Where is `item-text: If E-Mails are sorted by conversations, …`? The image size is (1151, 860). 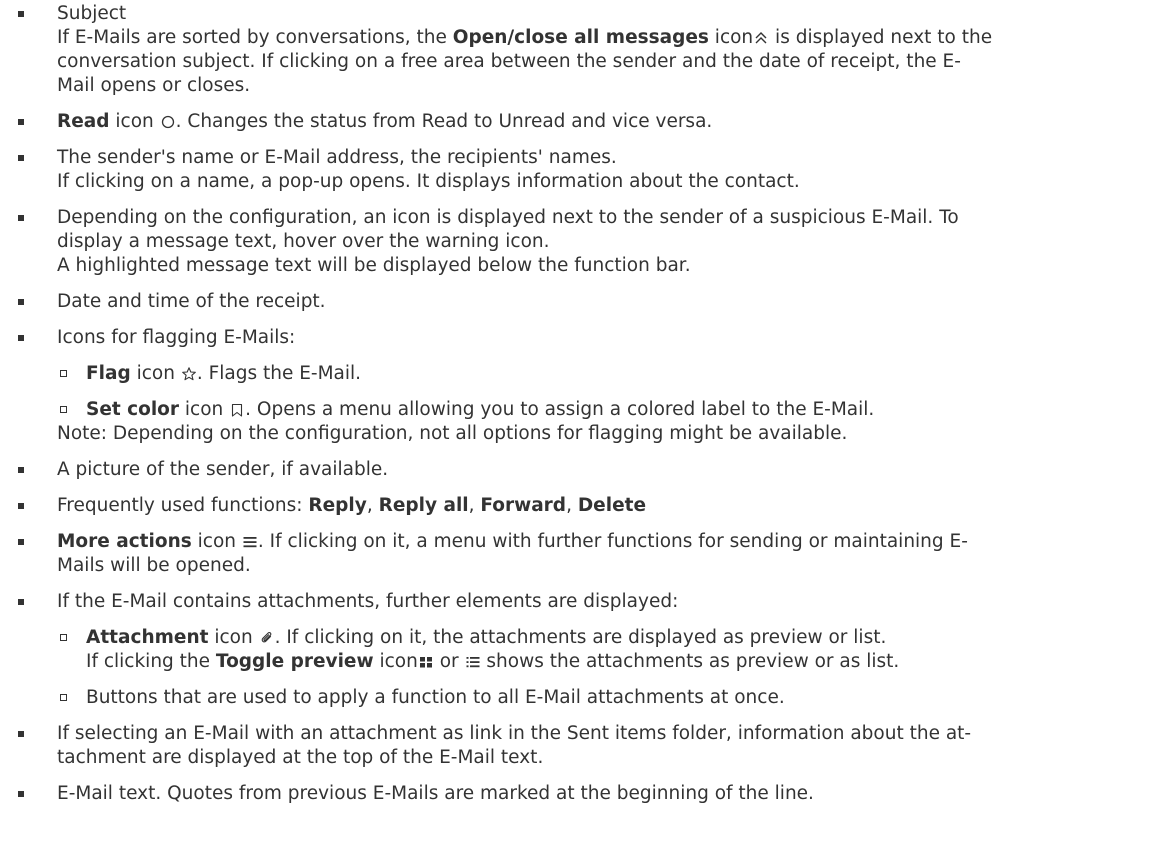 item-text: If E-Mails are sorted by conversations, … is located at coordinates (525, 37).